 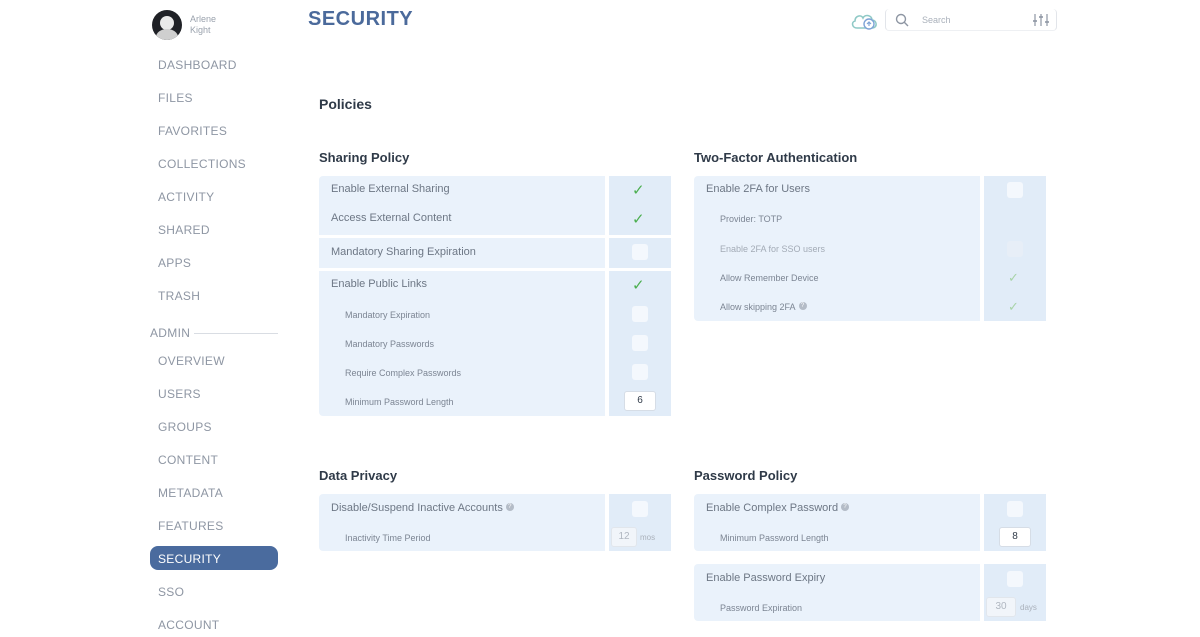 What do you see at coordinates (236, 333) in the screenshot?
I see `section-divider` at bounding box center [236, 333].